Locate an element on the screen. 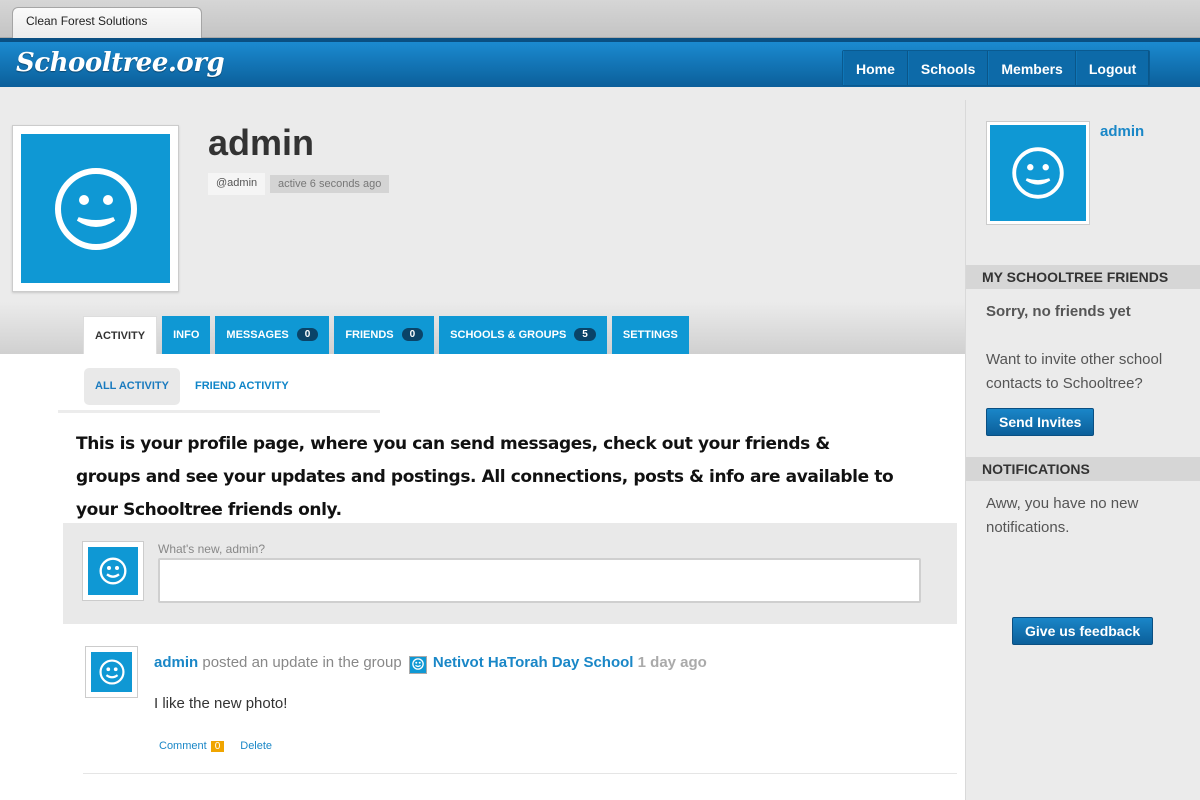 The image size is (1200, 800). browser-tab-strip: Clean Forest Solutions is located at coordinates (600, 19).